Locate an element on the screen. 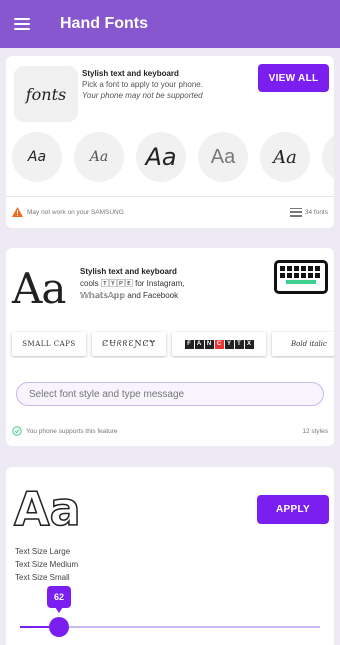 This screenshot has width=340, height=645. font-preview-1: Aa is located at coordinates (37, 157).